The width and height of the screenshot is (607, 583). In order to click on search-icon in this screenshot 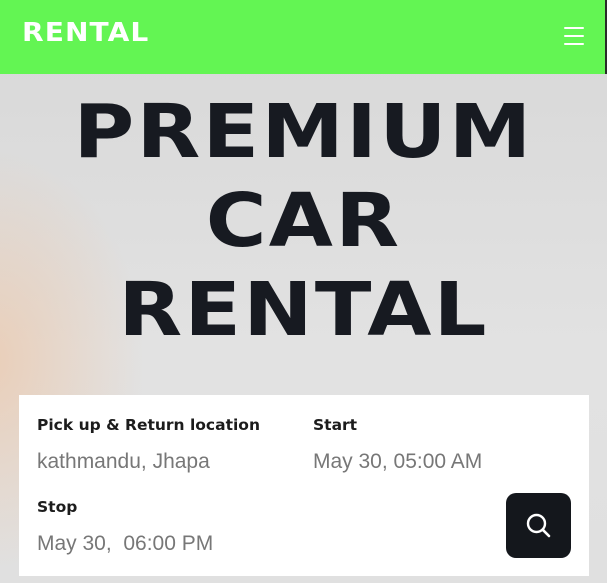, I will do `click(538, 525)`.